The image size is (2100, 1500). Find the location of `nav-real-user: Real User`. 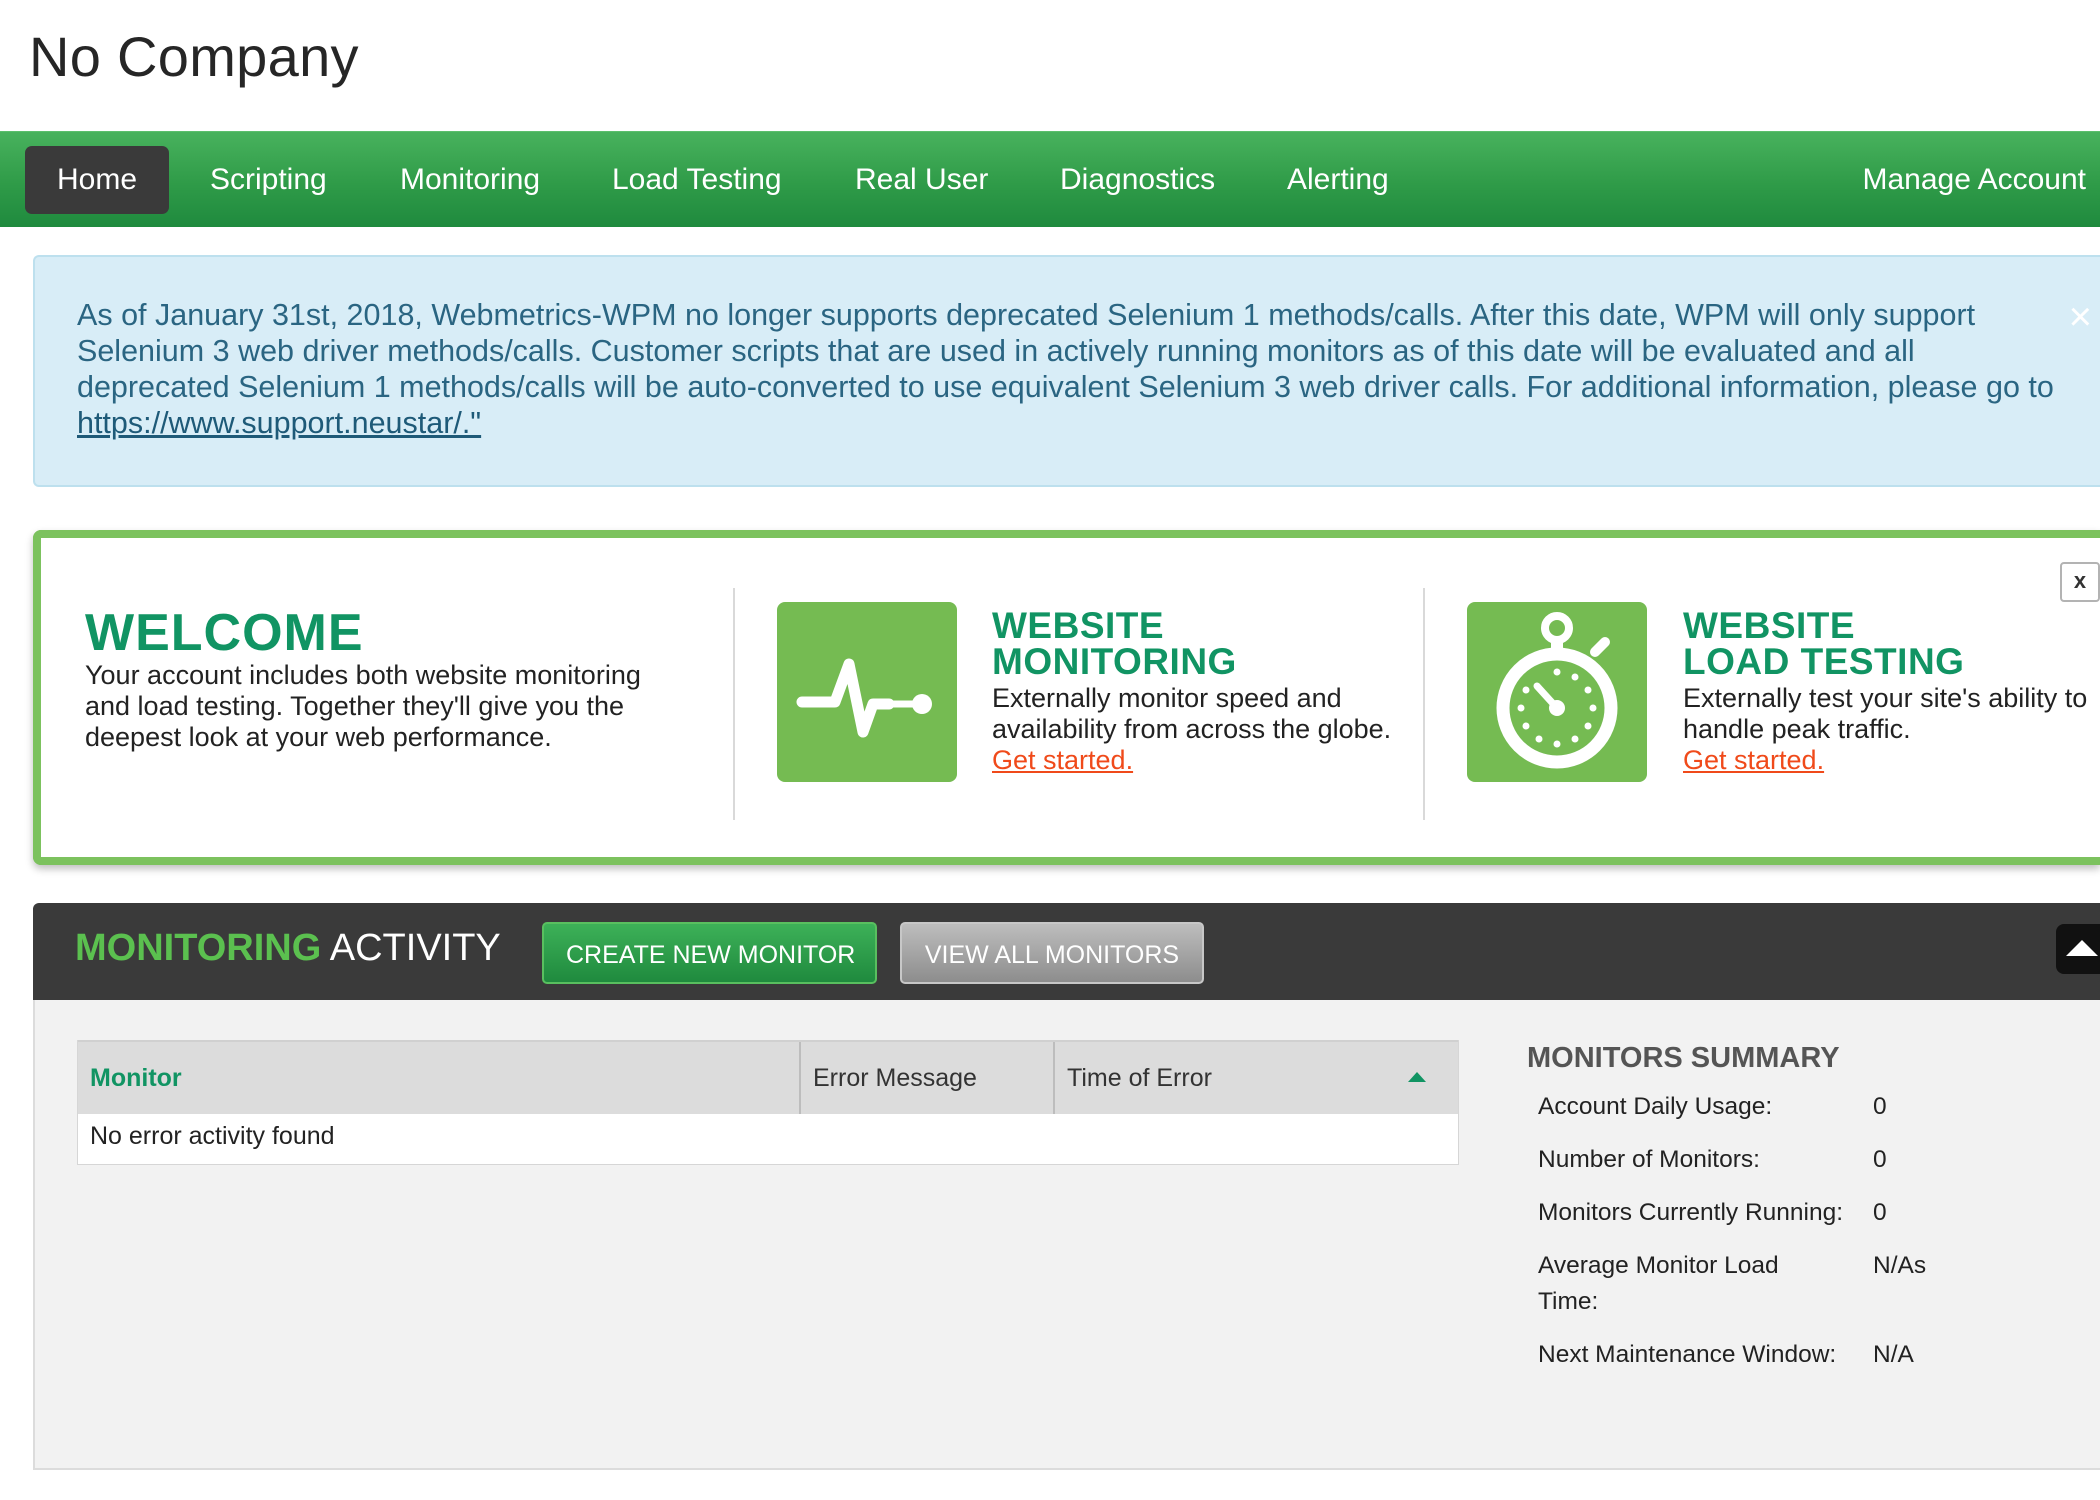

nav-real-user: Real User is located at coordinates (921, 180).